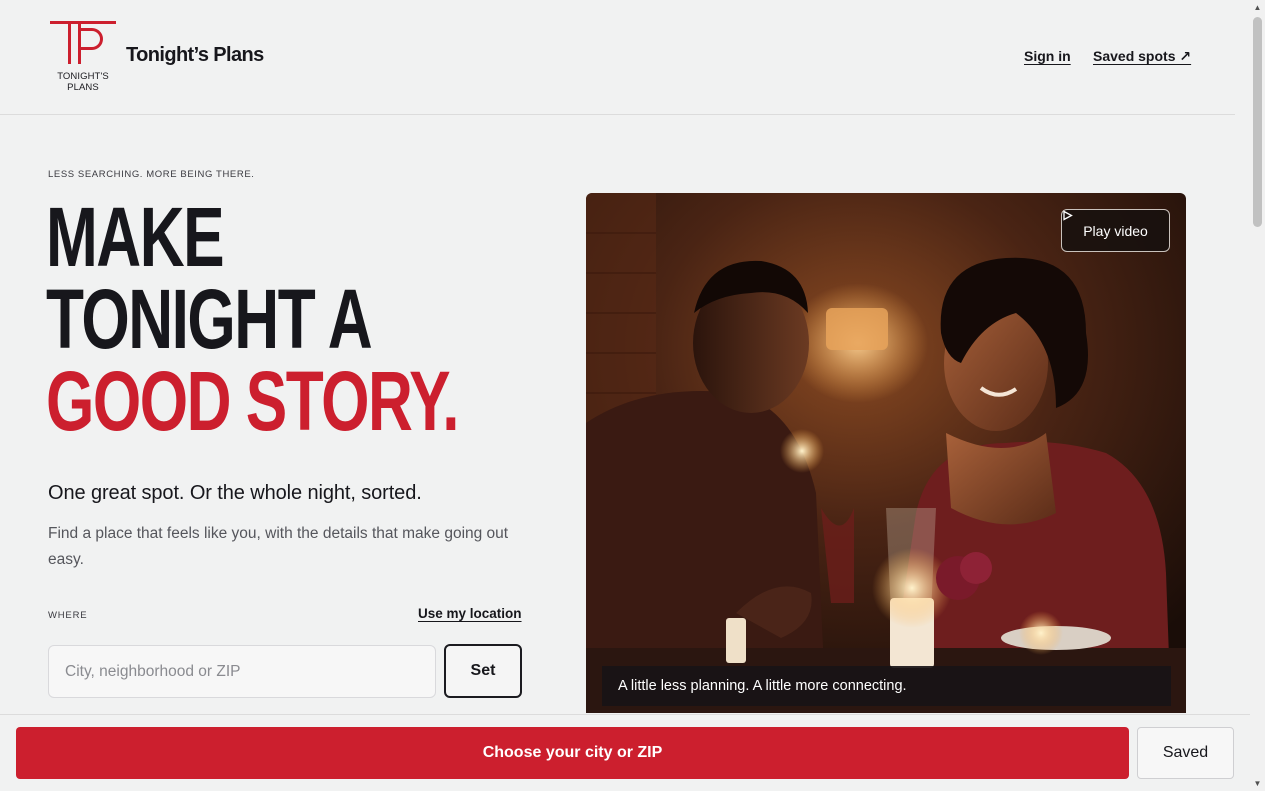 The image size is (1265, 791). I want to click on sticky-cta-bar: Choose your city or ZIP Saved, so click(625, 752).